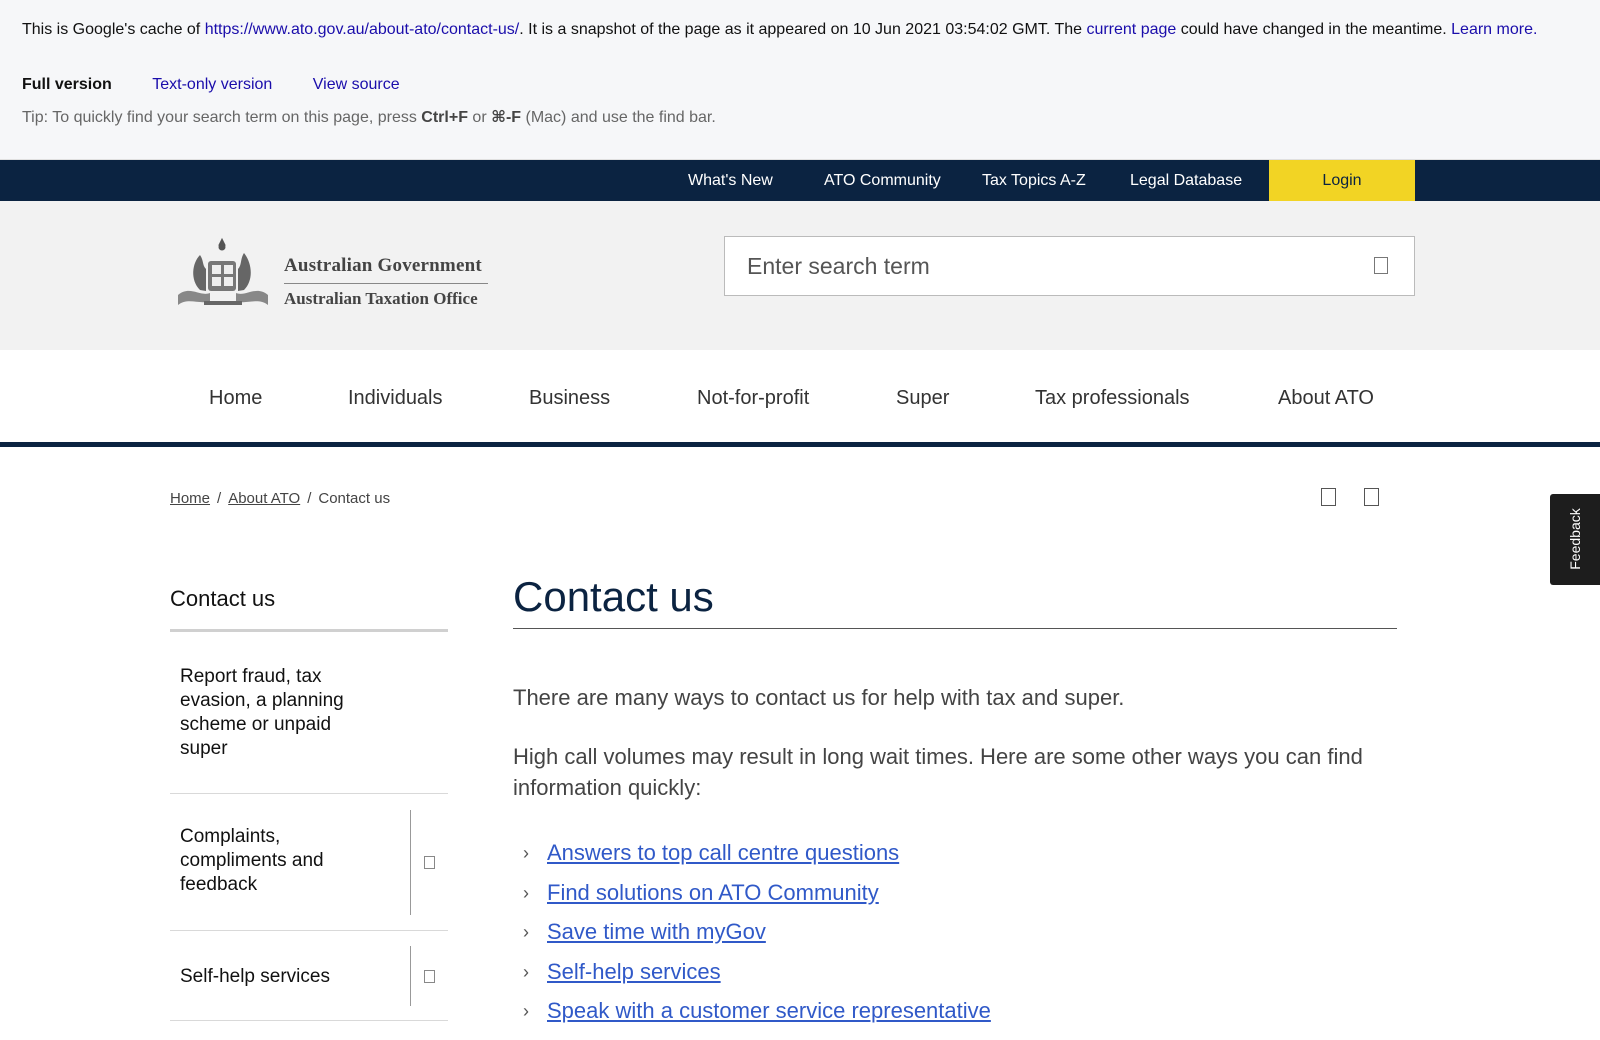 This screenshot has height=1040, width=1600. I want to click on logo-line-ato: Australian Taxation Office, so click(381, 298).